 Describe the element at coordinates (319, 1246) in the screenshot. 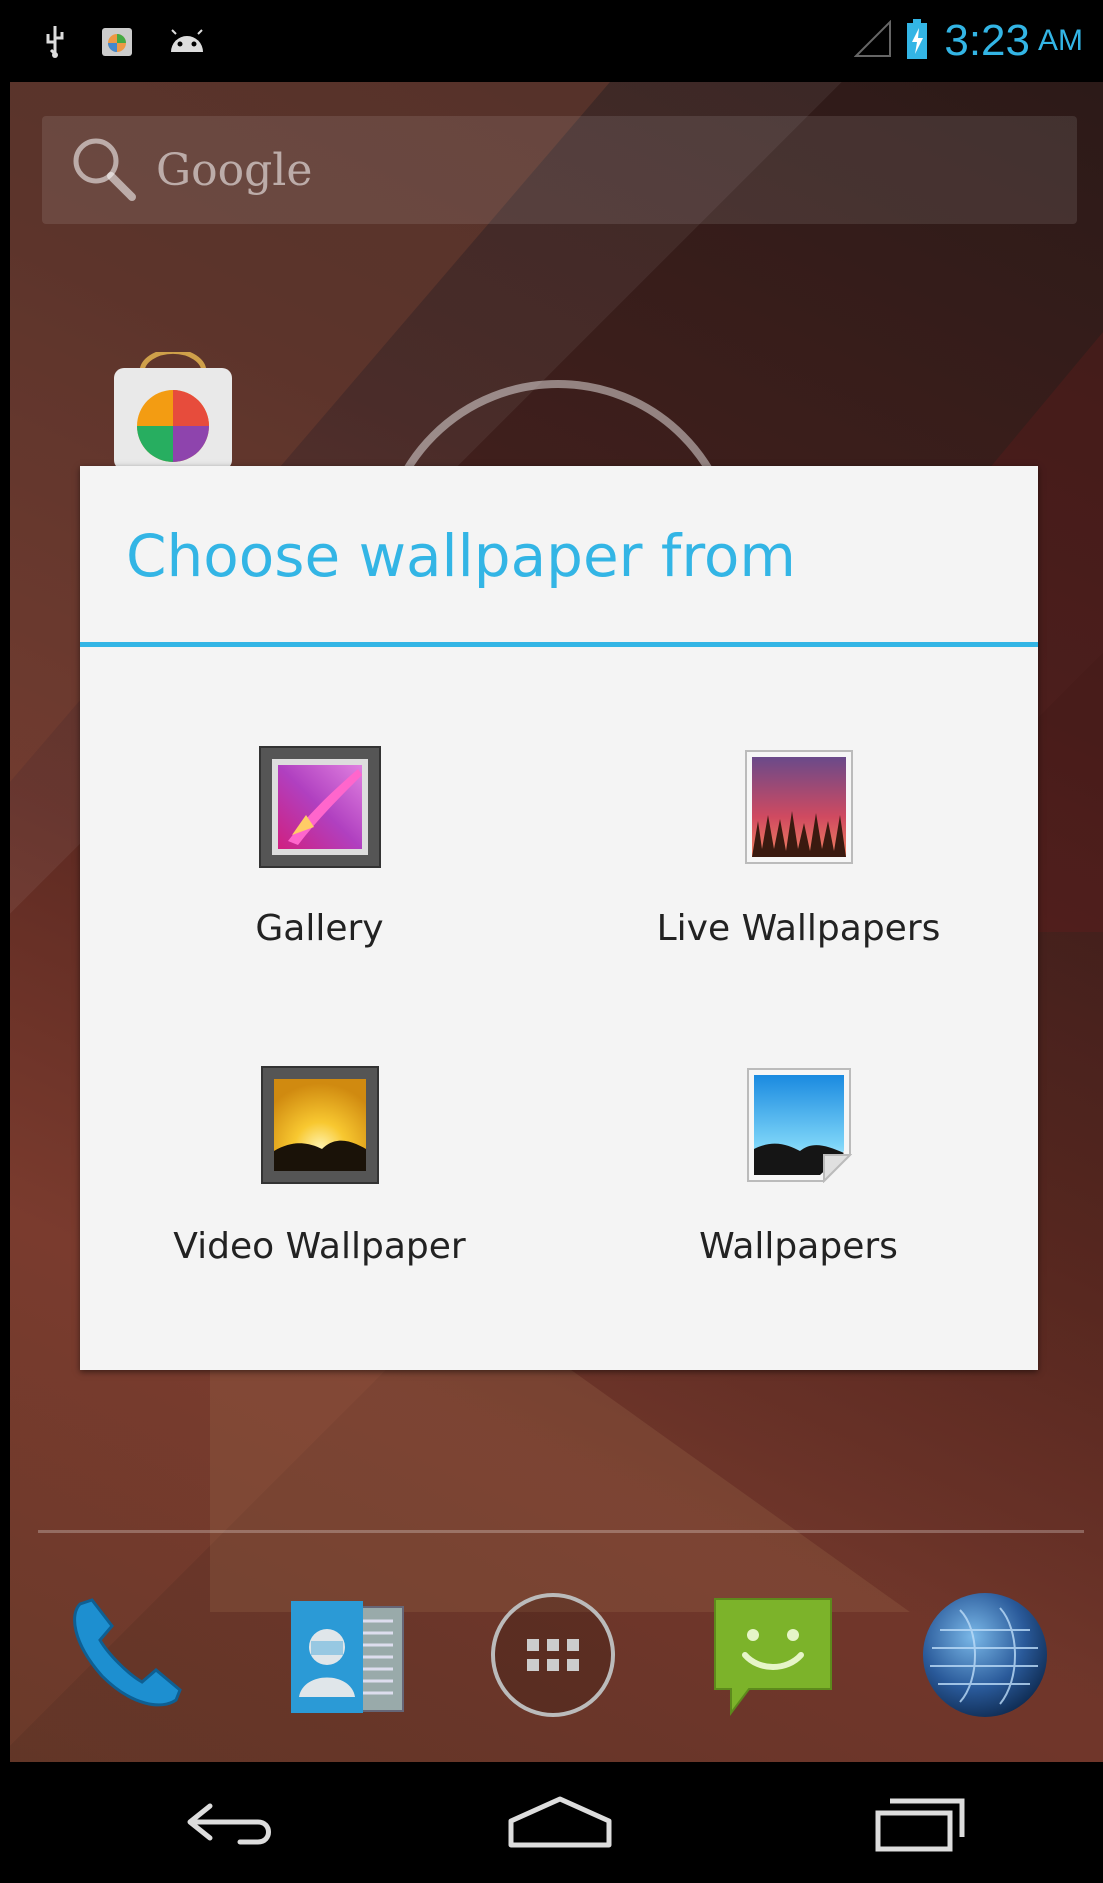

I see `option-label: Video Wallpaper` at that location.